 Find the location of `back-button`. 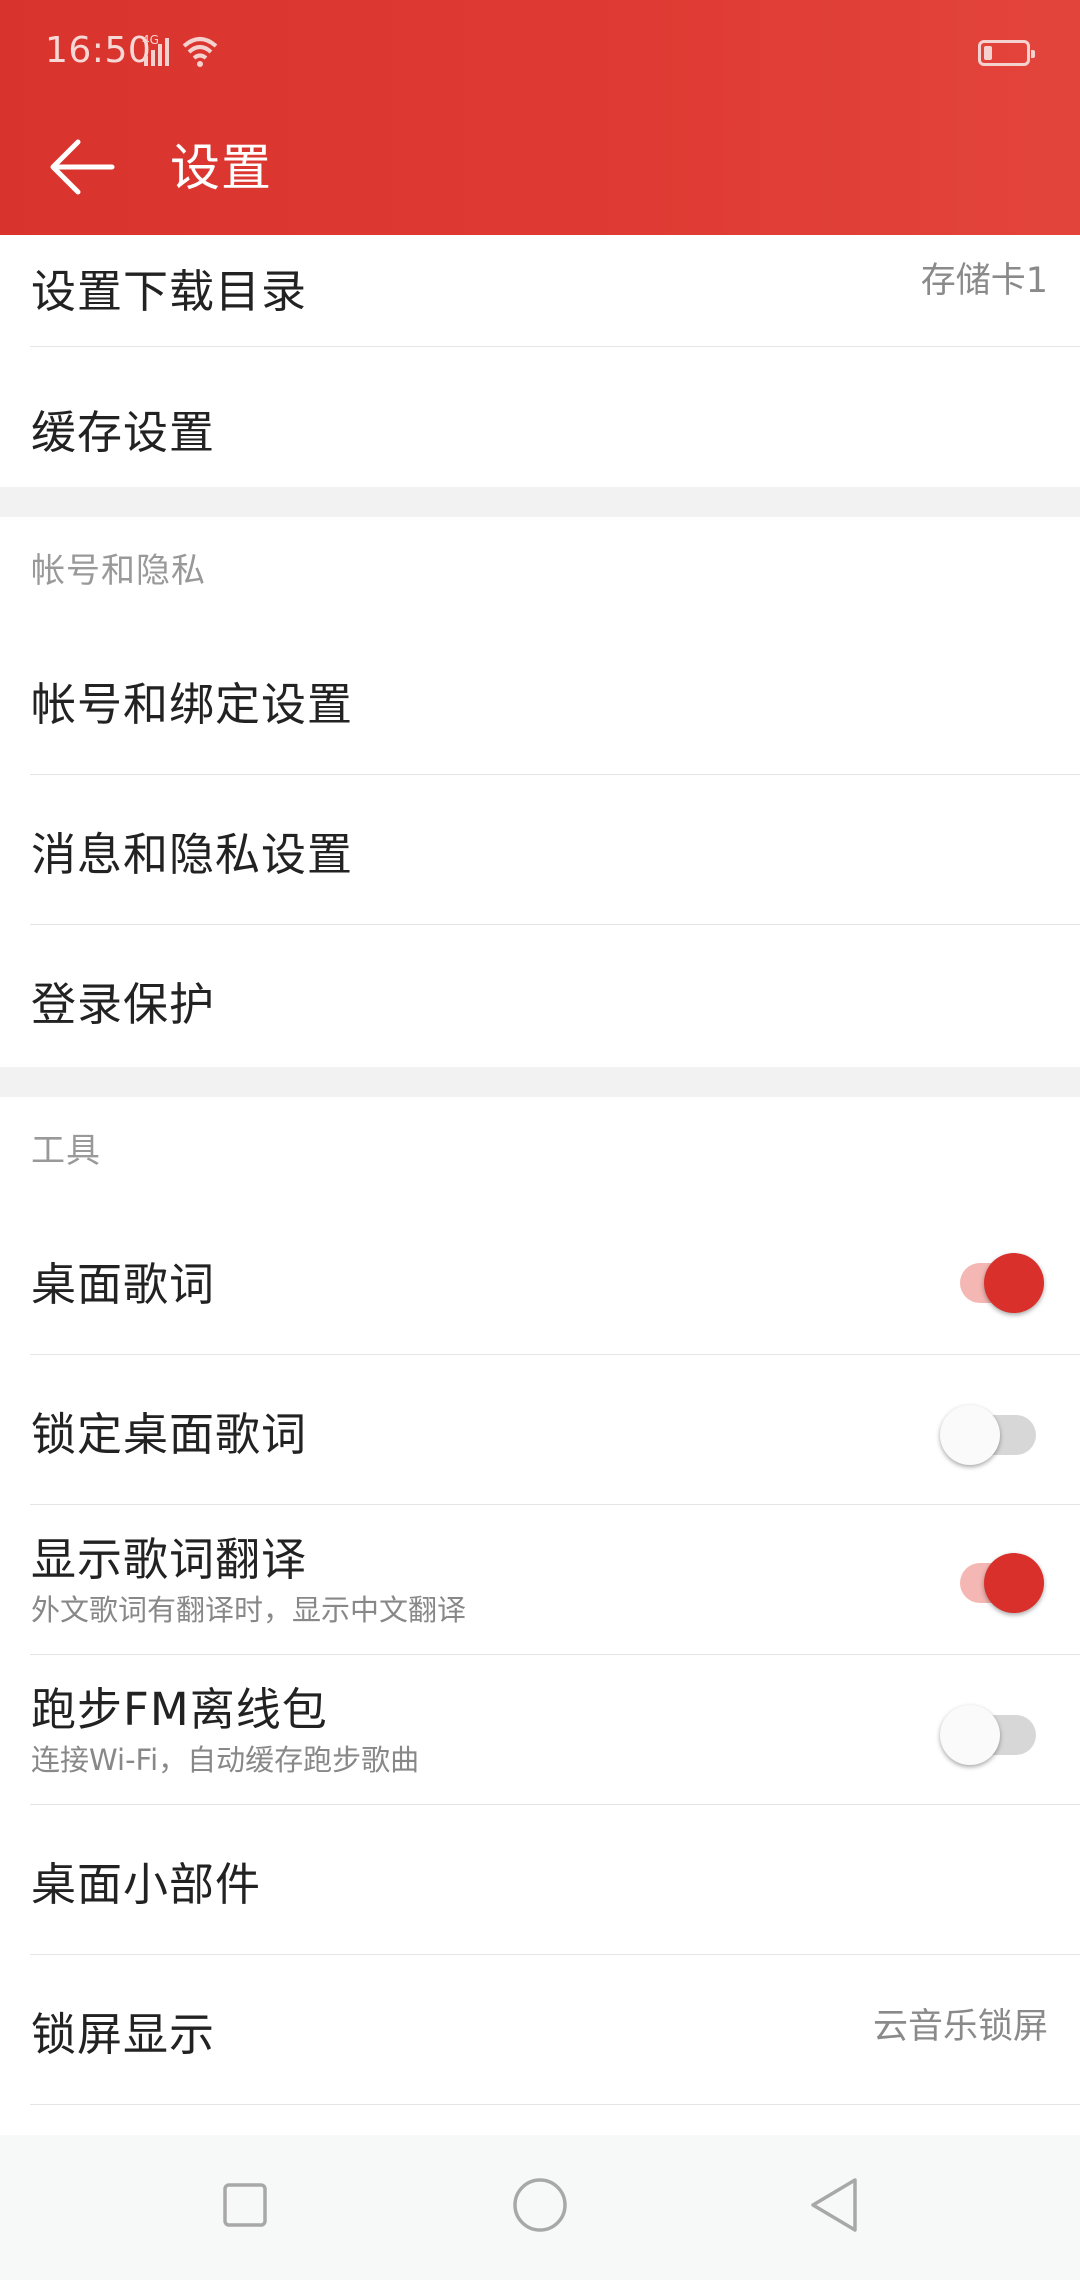

back-button is located at coordinates (80, 160).